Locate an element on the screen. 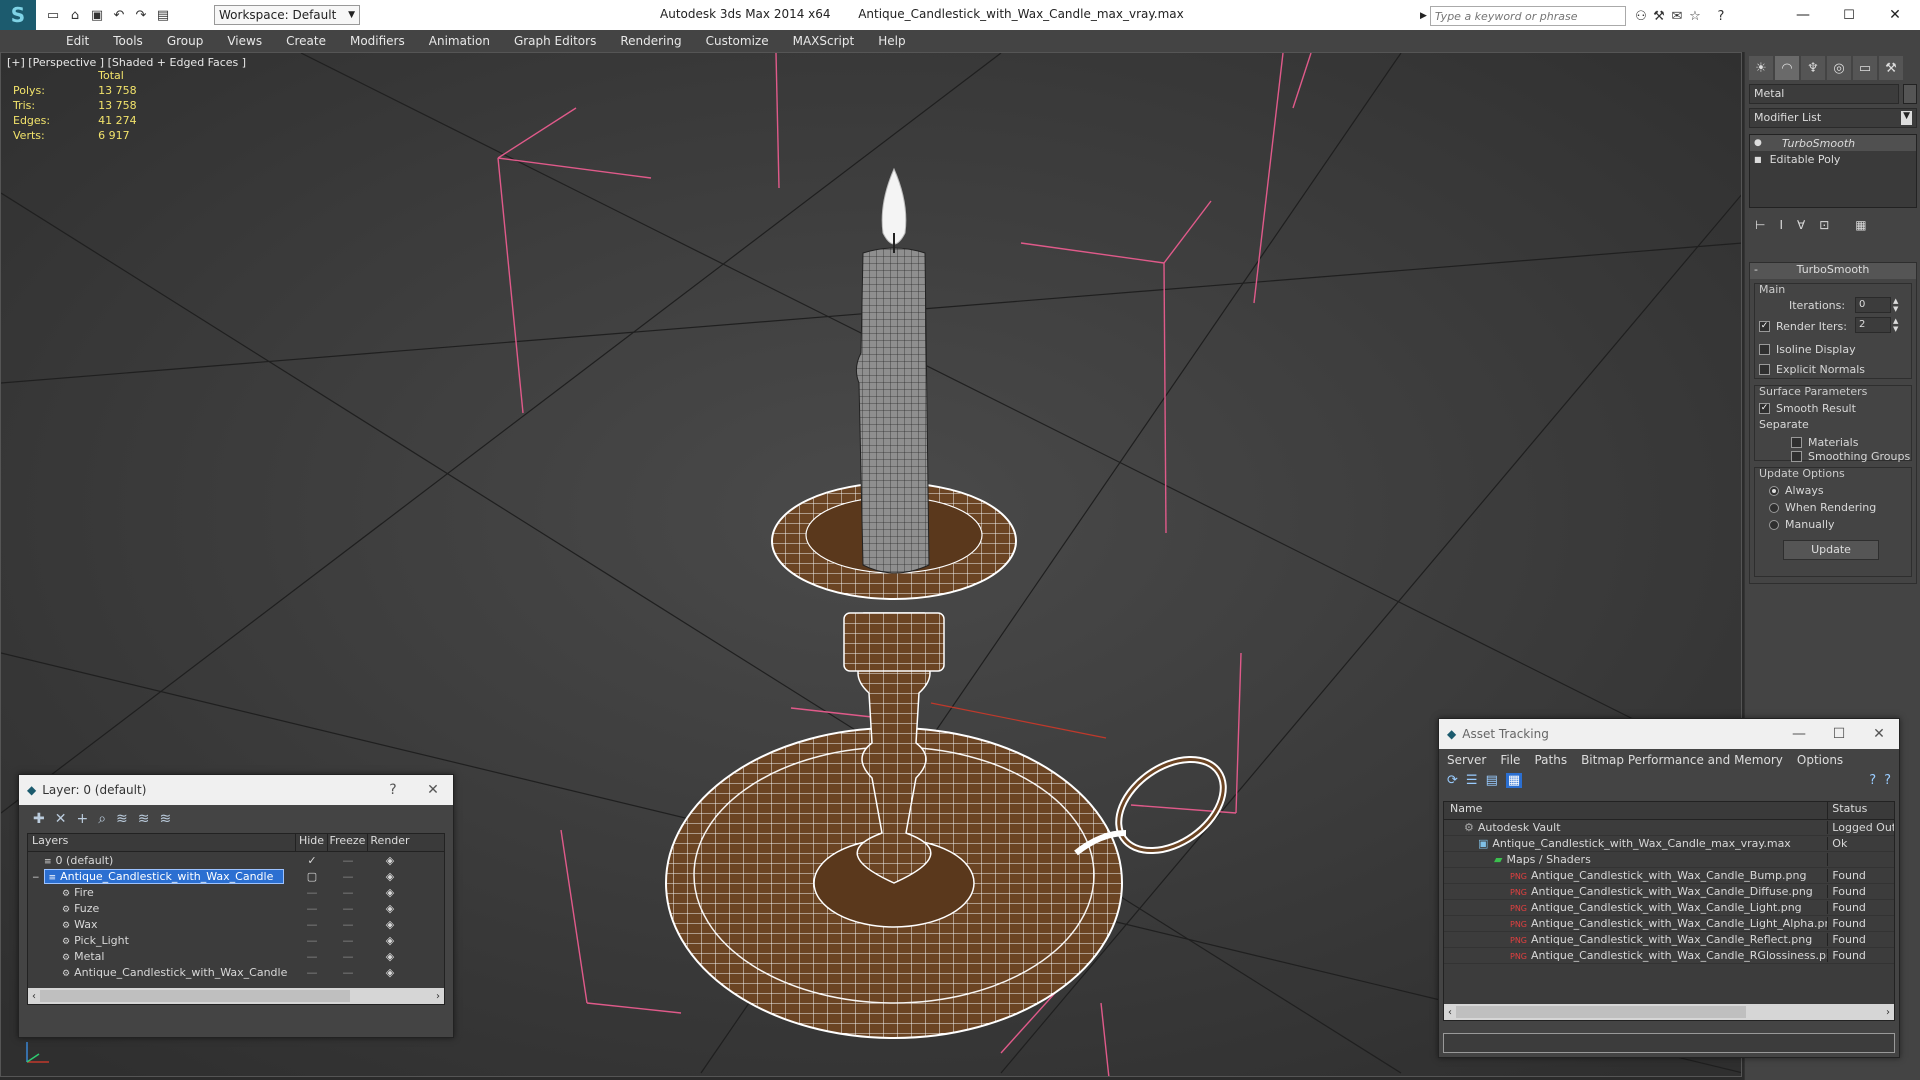  freeze-all-icon: ≋ is located at coordinates (166, 819).